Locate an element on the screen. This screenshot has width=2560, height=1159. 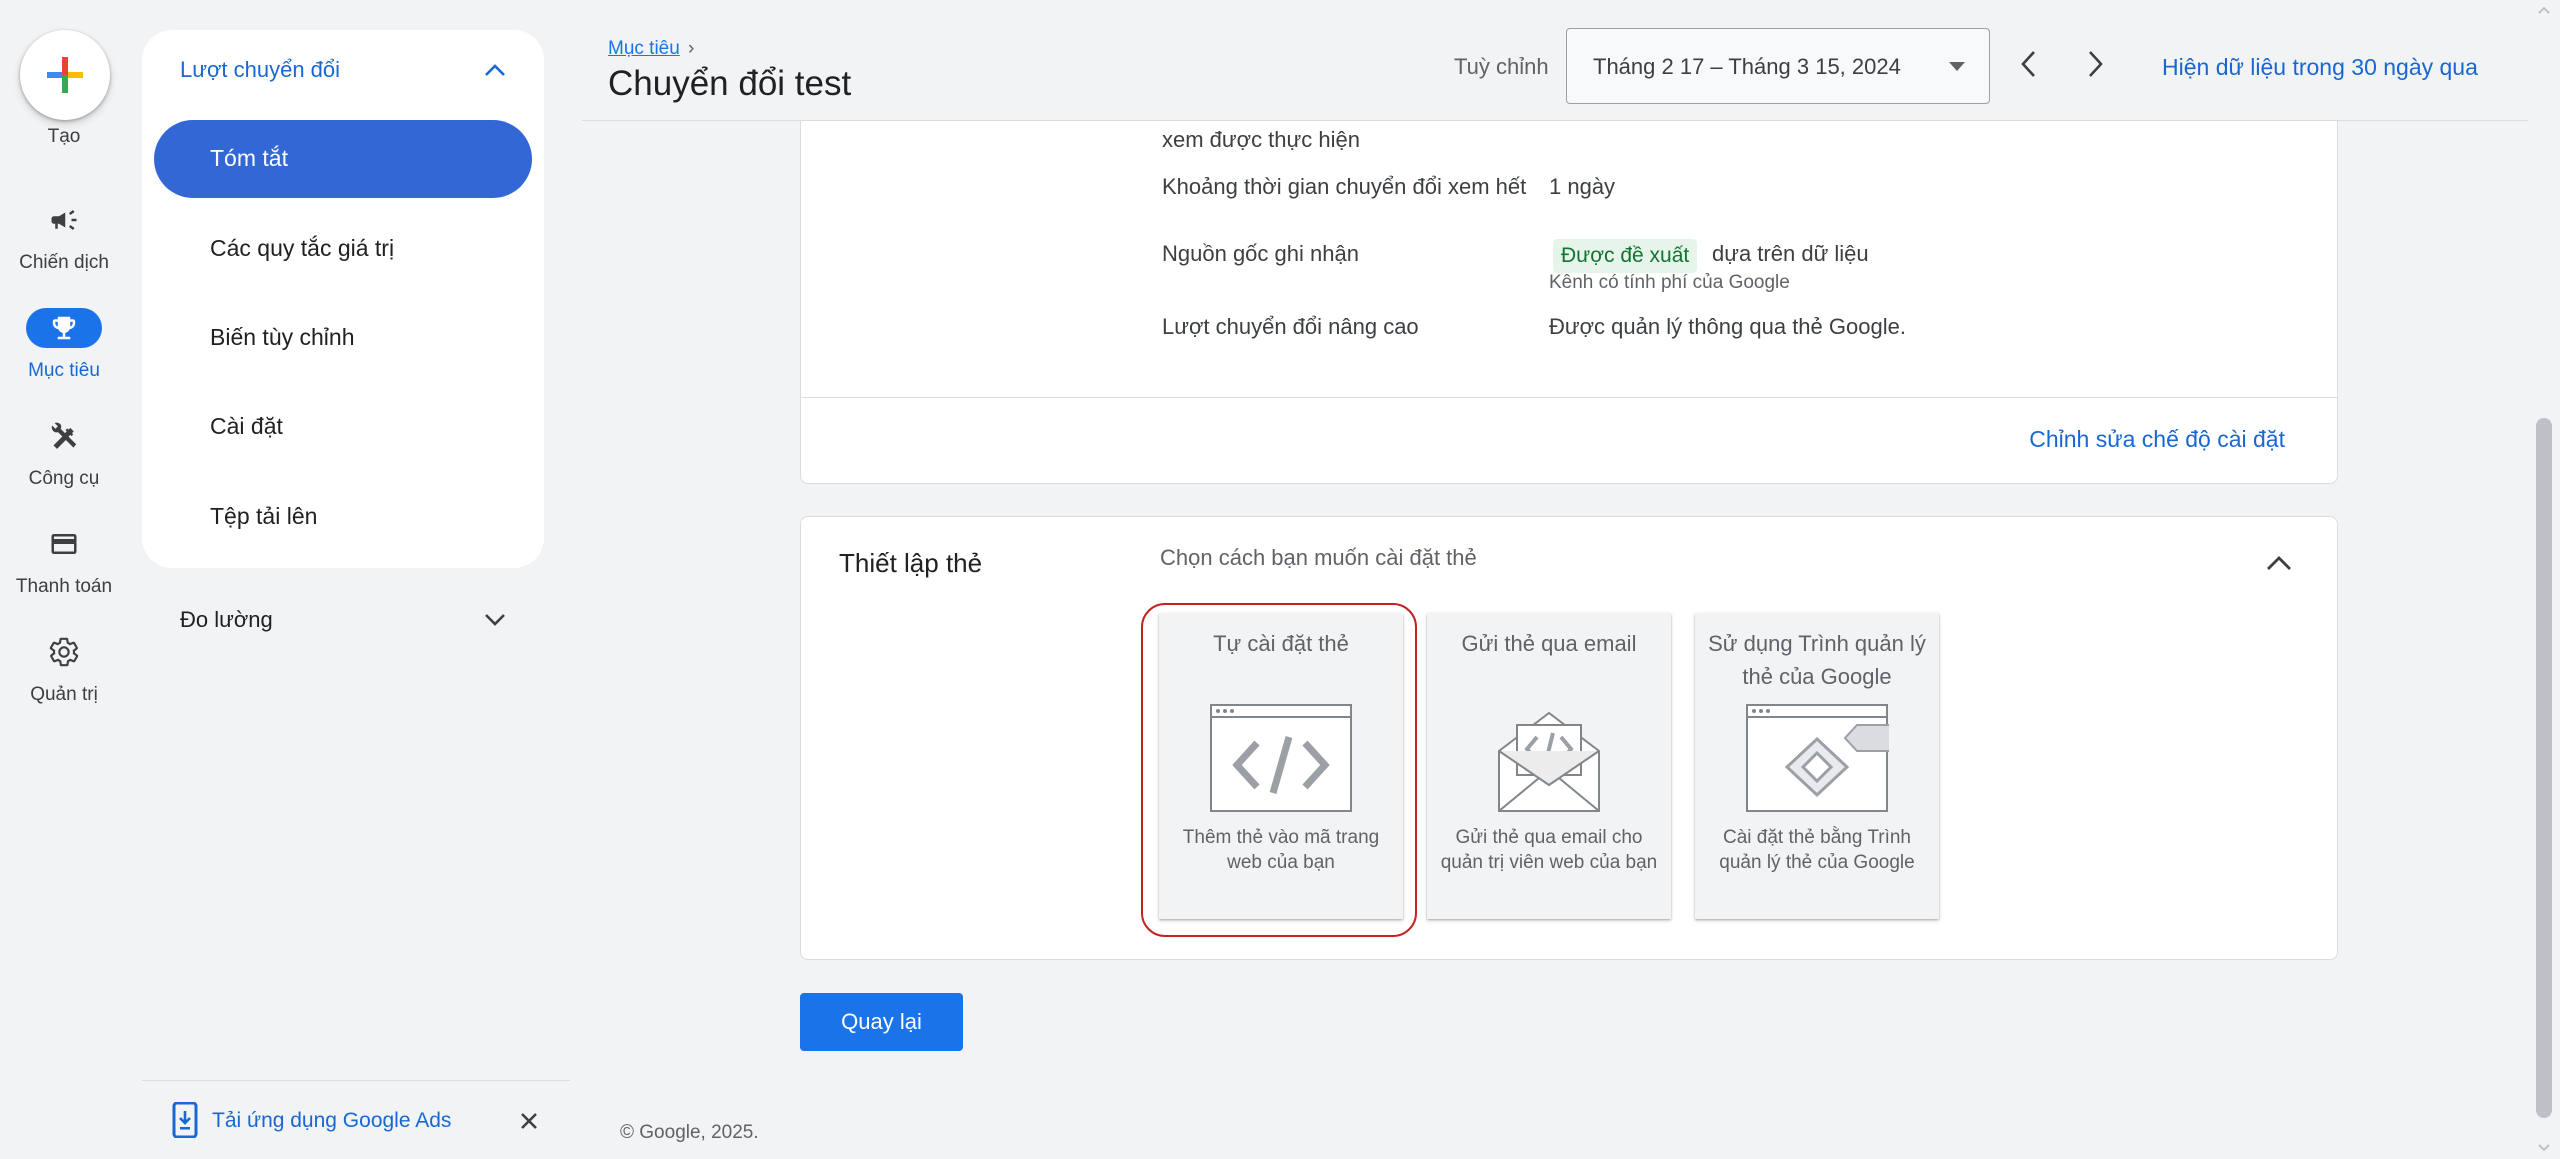
tag-setup-hint: Chọn cách bạn muốn cài đặt thẻ is located at coordinates (1318, 557).